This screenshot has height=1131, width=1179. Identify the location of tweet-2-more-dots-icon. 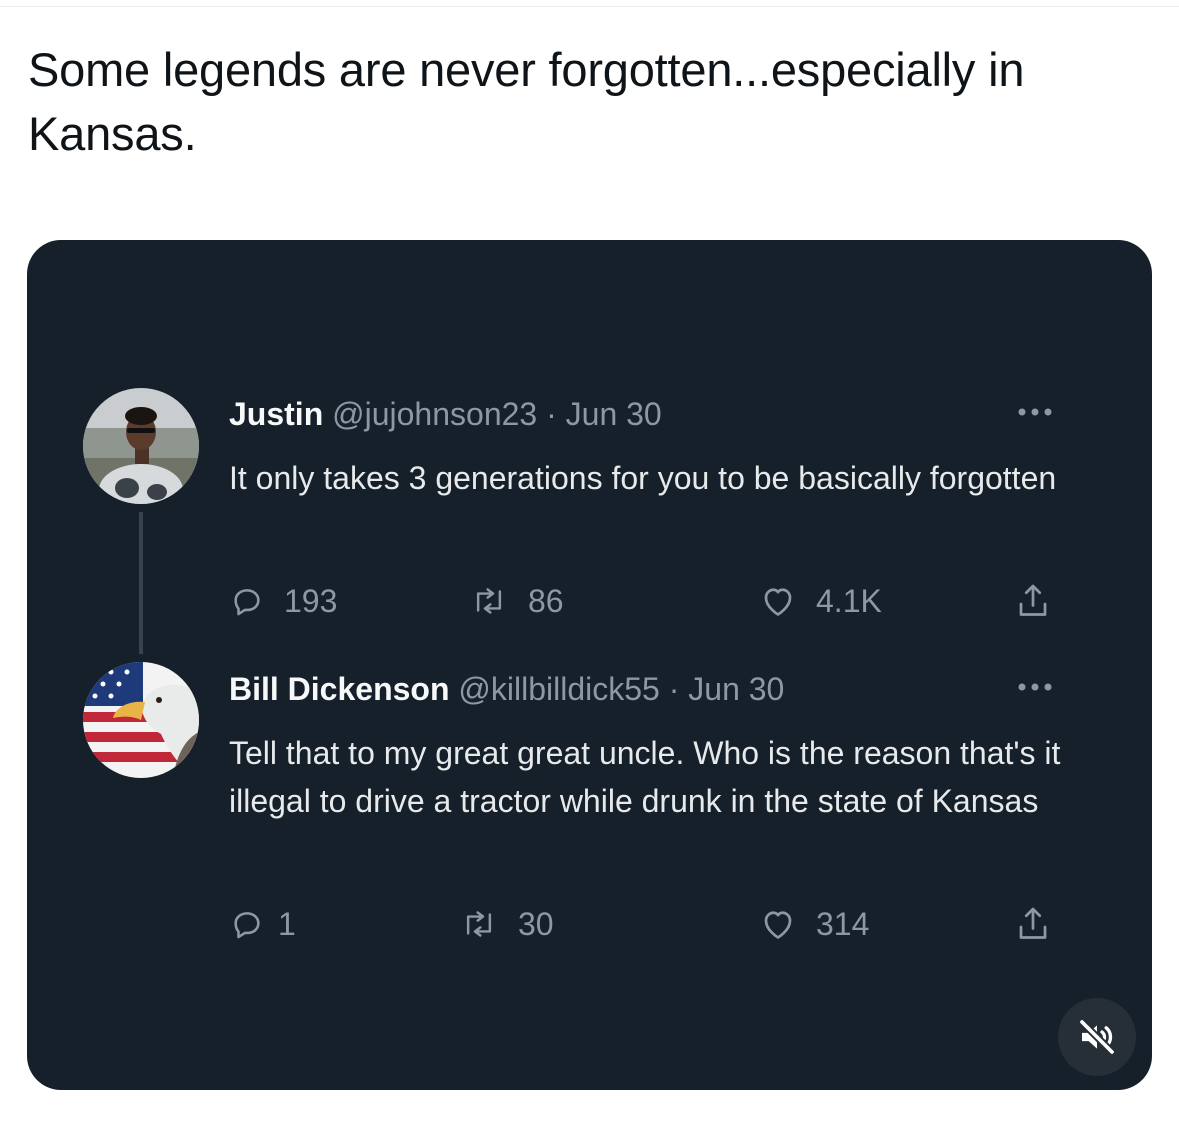
(1035, 687).